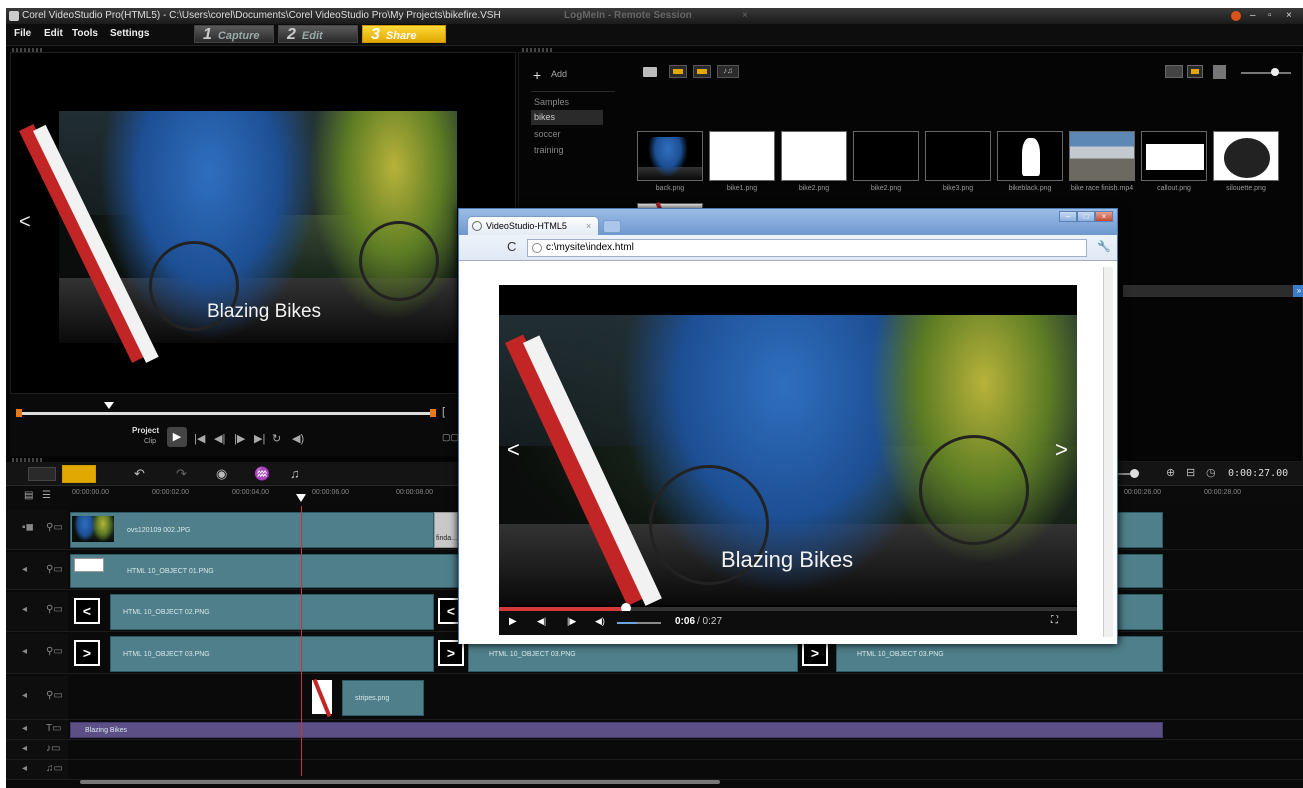 Image resolution: width=1303 pixels, height=788 pixels. What do you see at coordinates (1139, 612) in the screenshot?
I see `overlay-clip-end` at bounding box center [1139, 612].